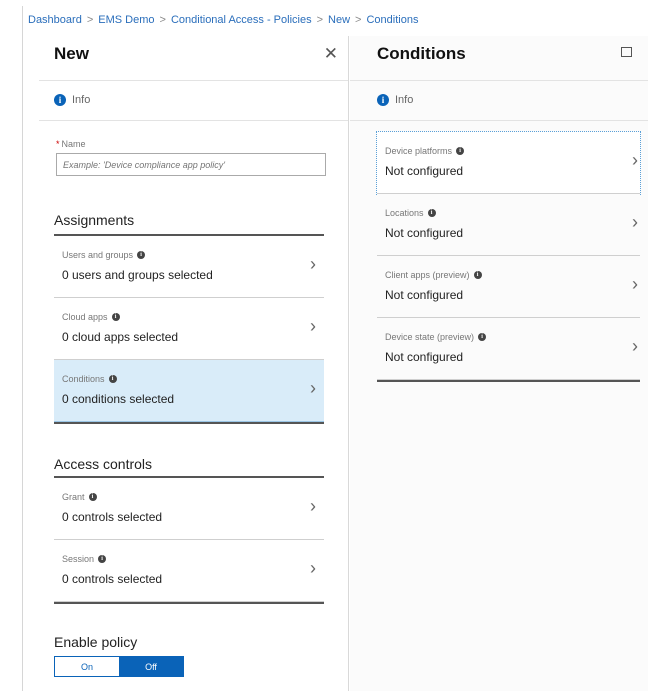  I want to click on breadcrumb-dashboard: Dashboard, so click(55, 20).